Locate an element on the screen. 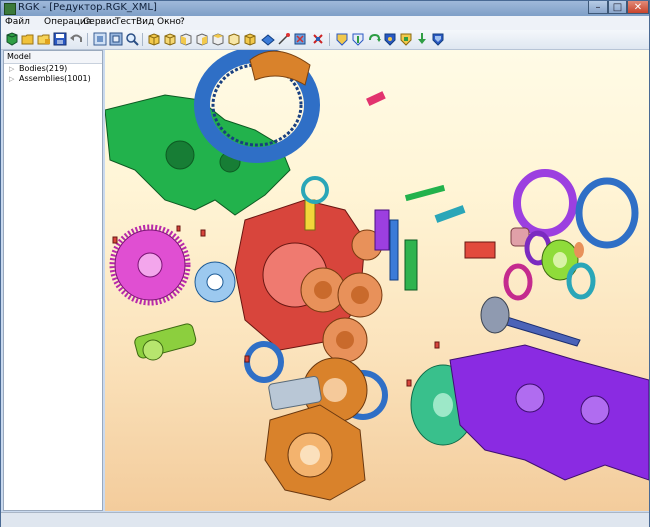 Image resolution: width=650 pixels, height=527 pixels. green-shaft-part is located at coordinates (165, 341).